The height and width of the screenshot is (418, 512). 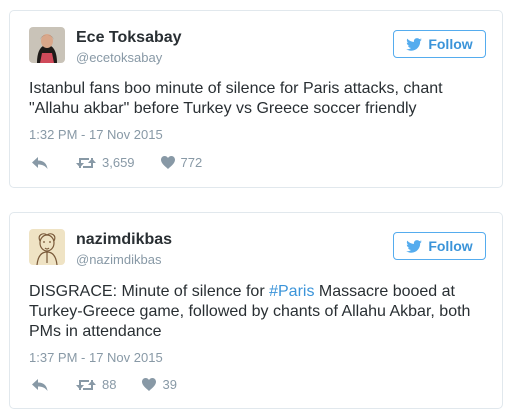 I want to click on retweet-button: 88, so click(x=96, y=384).